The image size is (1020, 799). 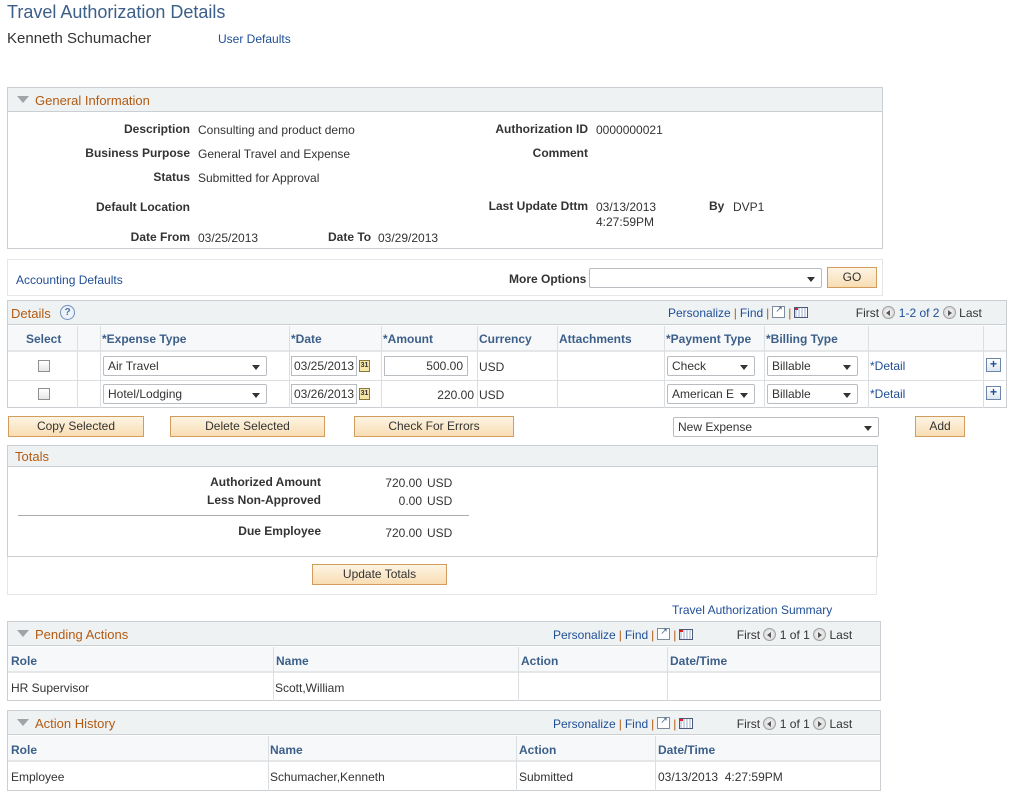 What do you see at coordinates (852, 277) in the screenshot?
I see `go-button: GO` at bounding box center [852, 277].